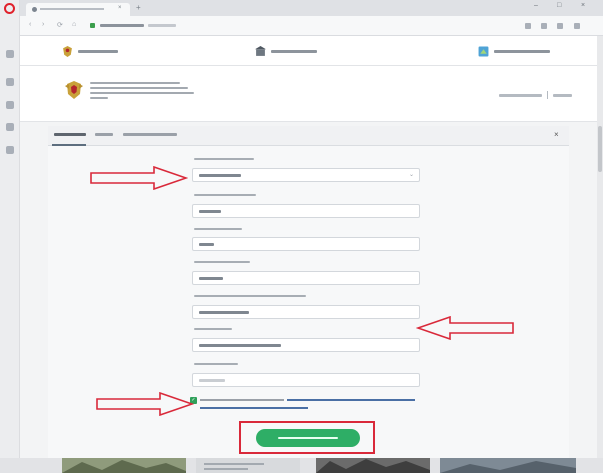 The width and height of the screenshot is (603, 473). I want to click on new-tab-button: +, so click(138, 7).